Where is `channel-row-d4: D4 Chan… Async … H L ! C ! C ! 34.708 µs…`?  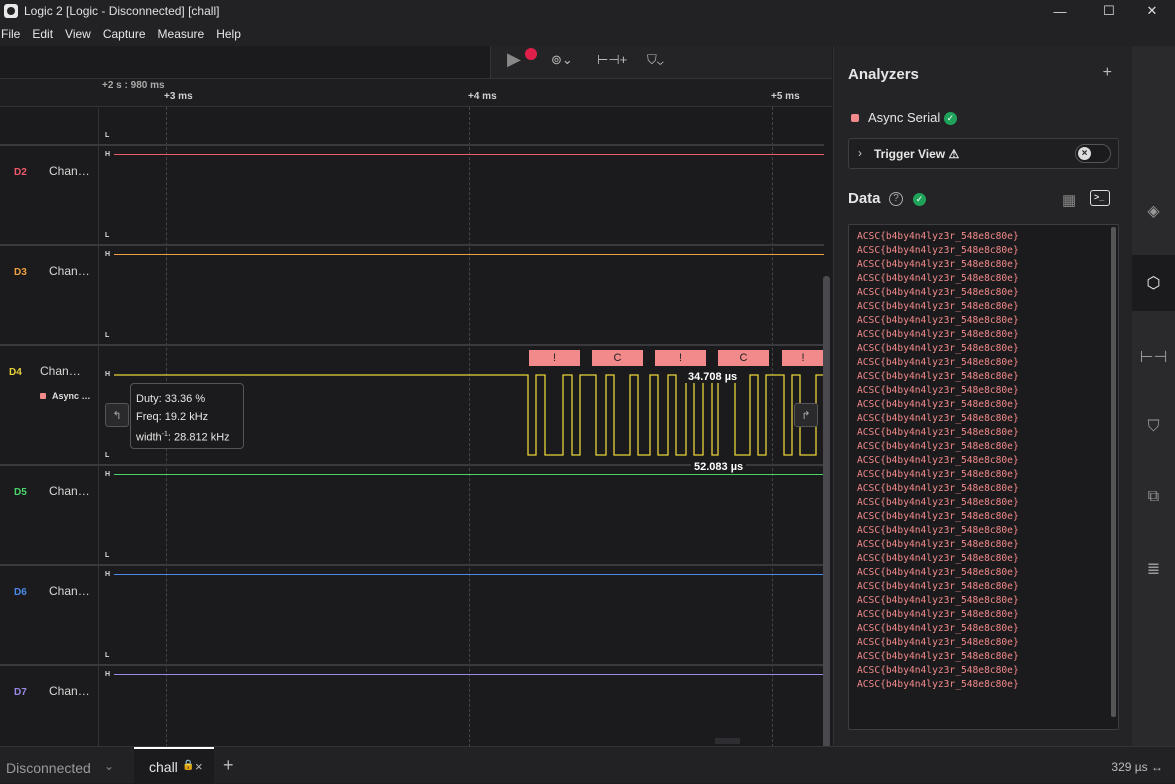
channel-row-d4: D4 Chan… Async … H L ! C ! C ! 34.708 µs… is located at coordinates (412, 409).